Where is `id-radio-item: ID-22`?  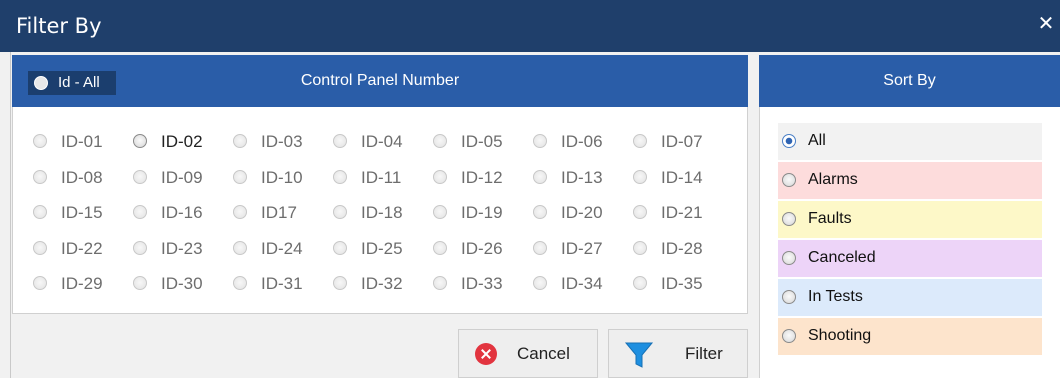
id-radio-item: ID-22 is located at coordinates (77, 251).